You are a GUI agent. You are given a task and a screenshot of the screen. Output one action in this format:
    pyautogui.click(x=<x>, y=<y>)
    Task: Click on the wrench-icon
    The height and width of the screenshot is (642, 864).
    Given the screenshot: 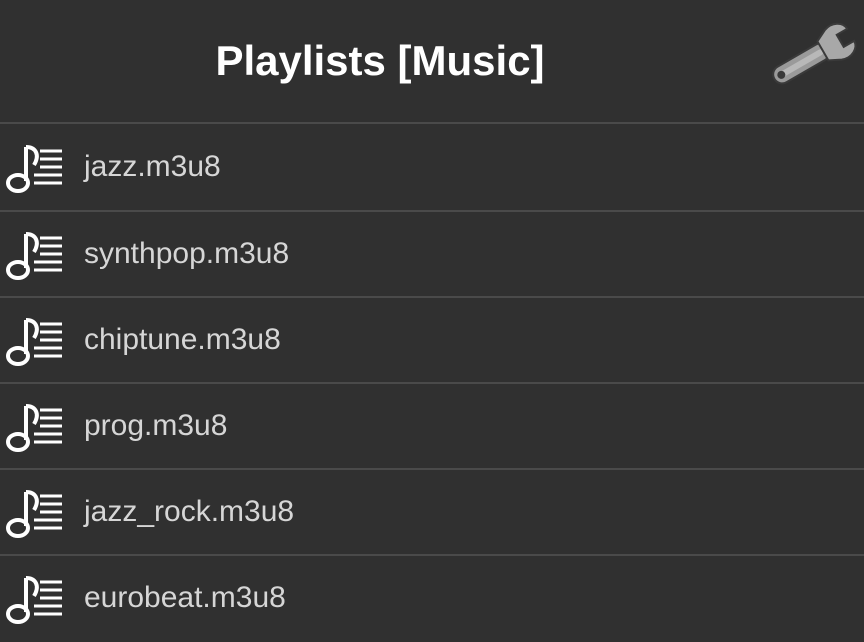 What is the action you would take?
    pyautogui.click(x=814, y=53)
    